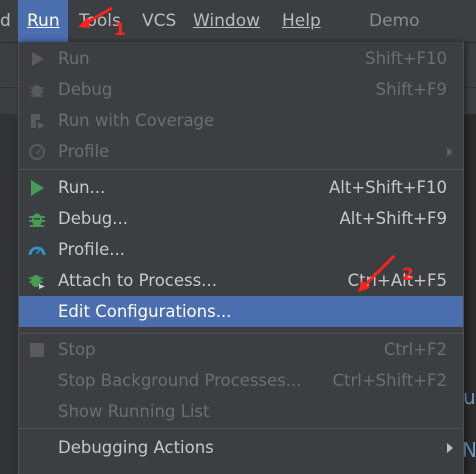 The height and width of the screenshot is (474, 476). What do you see at coordinates (241, 187) in the screenshot?
I see `menu-item-run-dialog: Run... Alt+Shift+F10` at bounding box center [241, 187].